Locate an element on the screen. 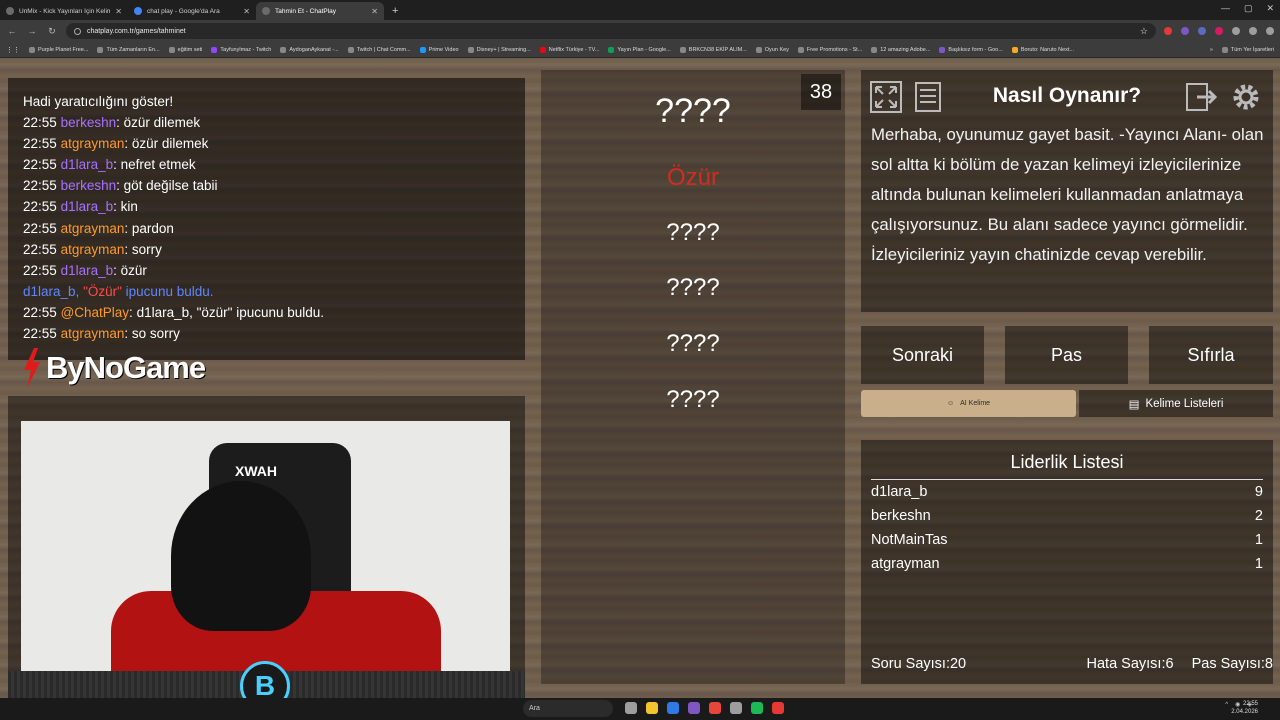  obs-icon is located at coordinates (736, 708).